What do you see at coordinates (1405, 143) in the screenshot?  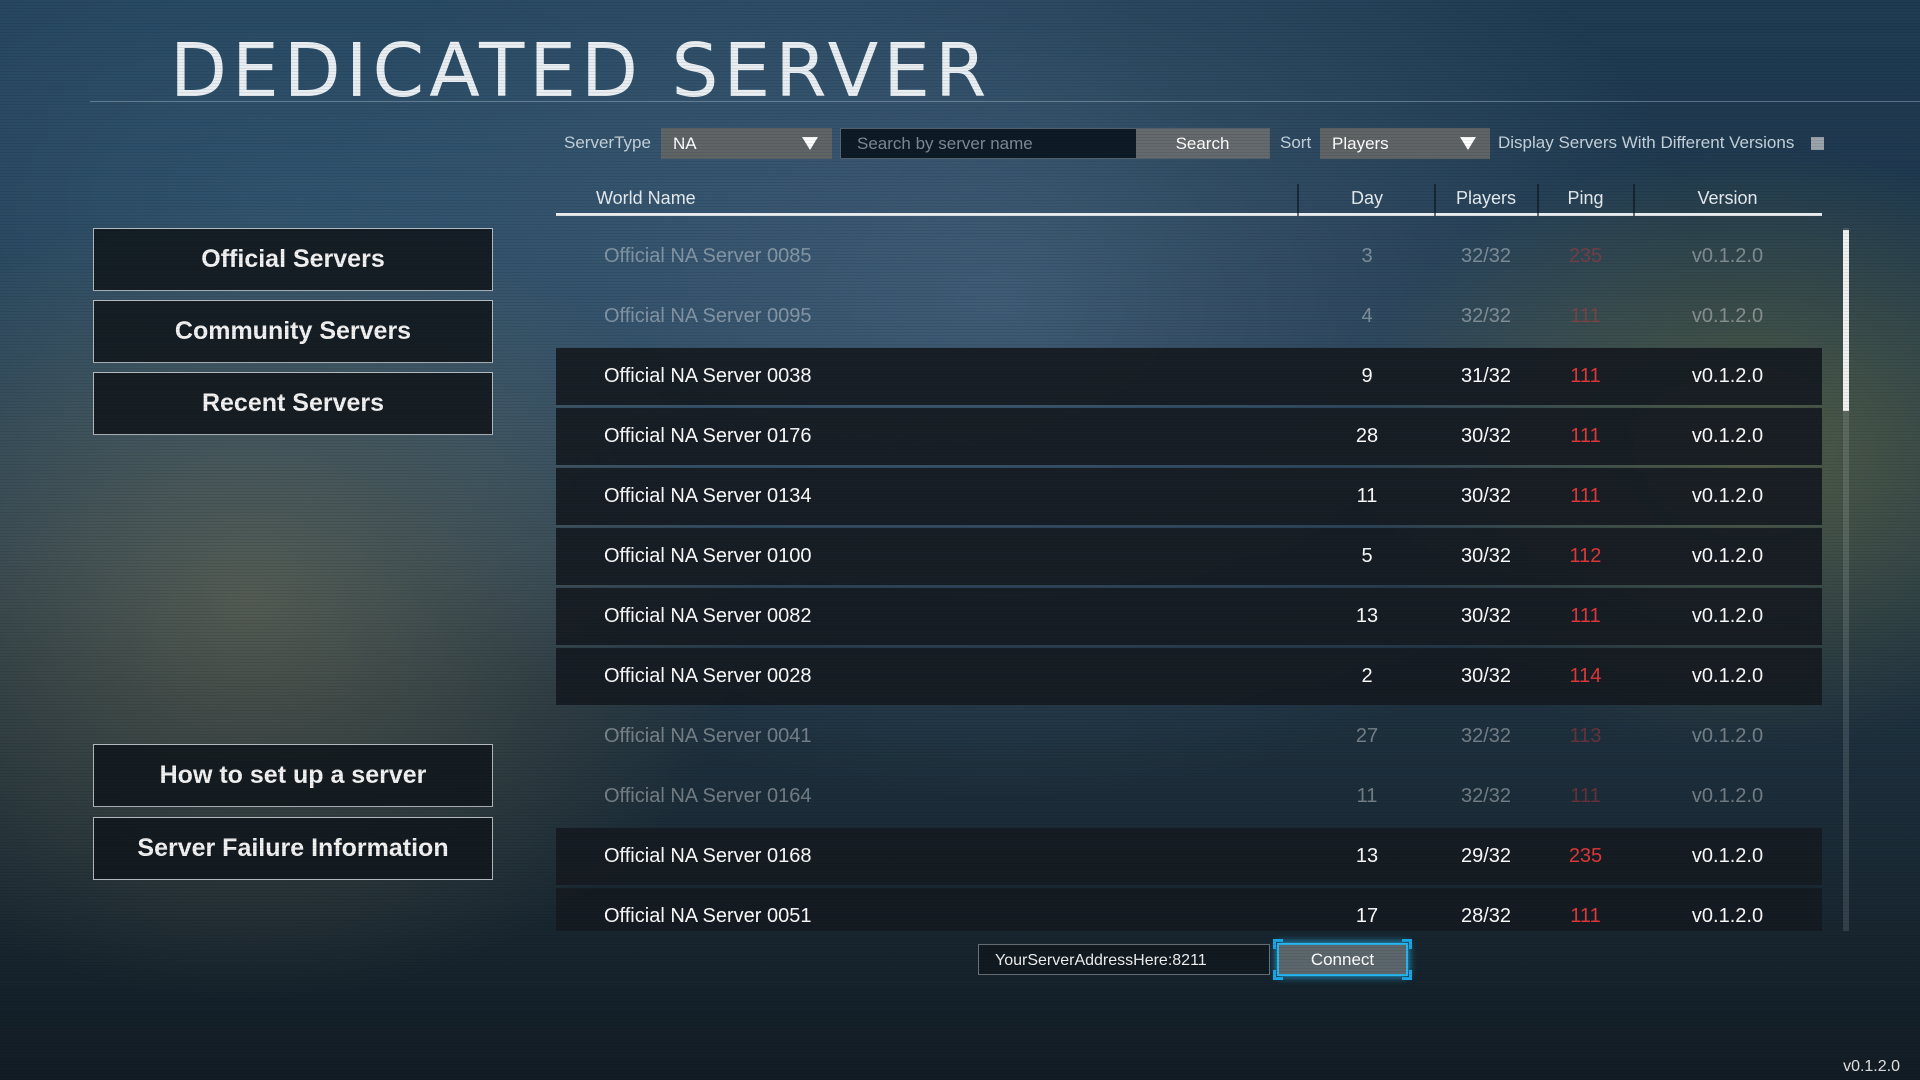 I see `sort-select: Players` at bounding box center [1405, 143].